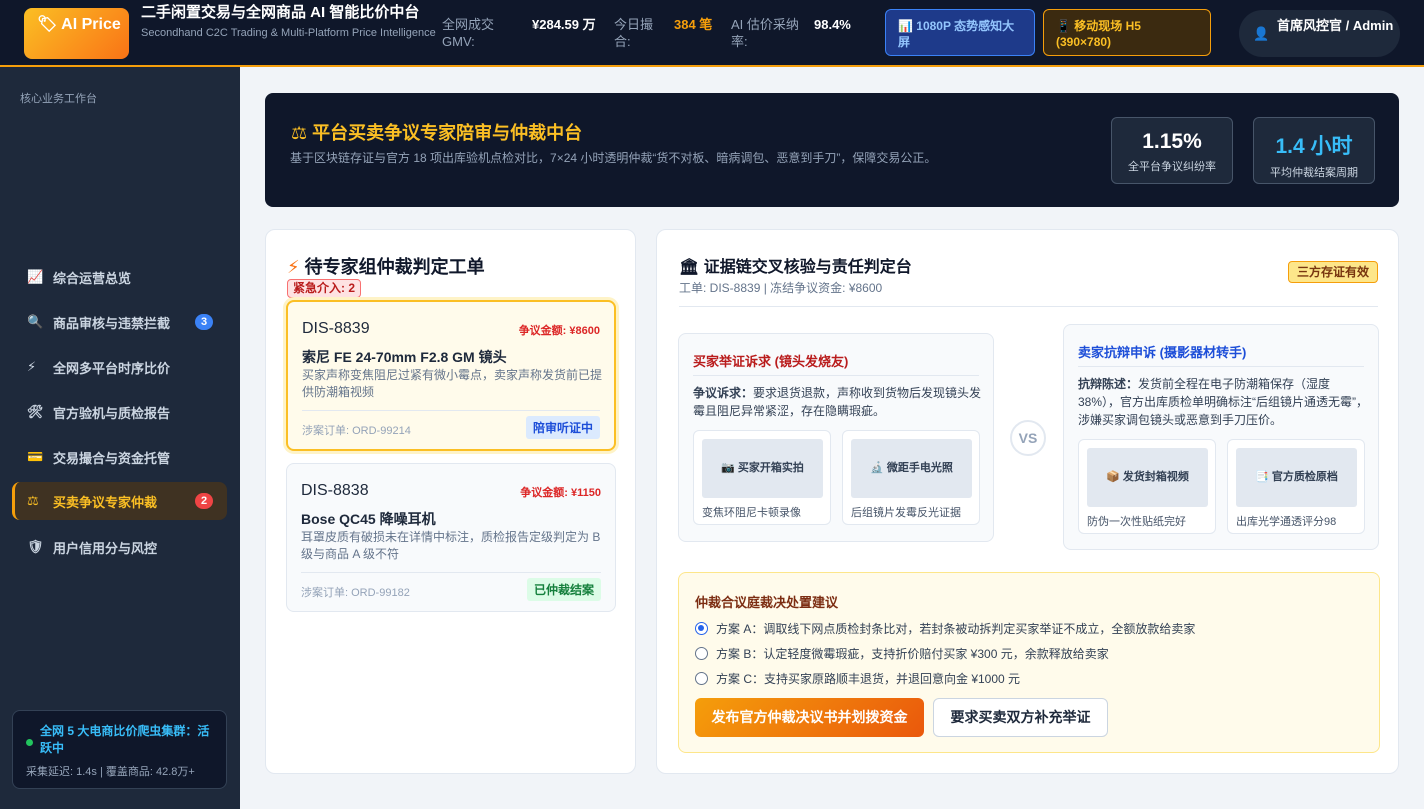 The width and height of the screenshot is (1424, 809). Describe the element at coordinates (452, 383) in the screenshot. I see `ticket-description: 买家声称变焦阻尼过紧有微小霉点，卖家声称发货前已提供防潮箱视频` at that location.